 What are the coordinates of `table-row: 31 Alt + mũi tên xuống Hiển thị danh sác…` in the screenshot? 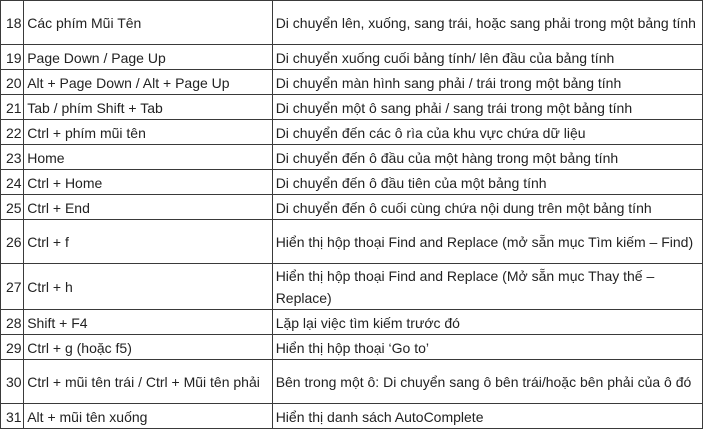 It's located at (352, 416).